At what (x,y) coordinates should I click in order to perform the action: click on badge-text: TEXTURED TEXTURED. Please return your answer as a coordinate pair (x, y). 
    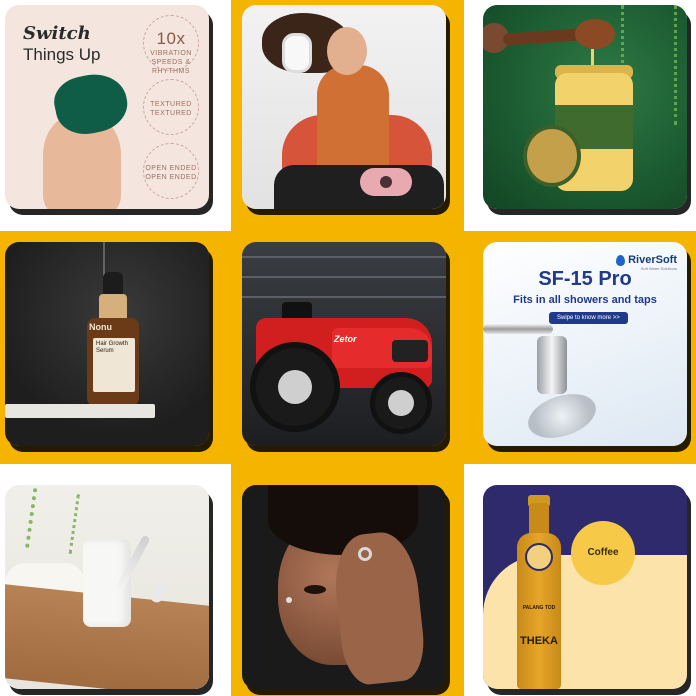
    Looking at the image, I should click on (171, 109).